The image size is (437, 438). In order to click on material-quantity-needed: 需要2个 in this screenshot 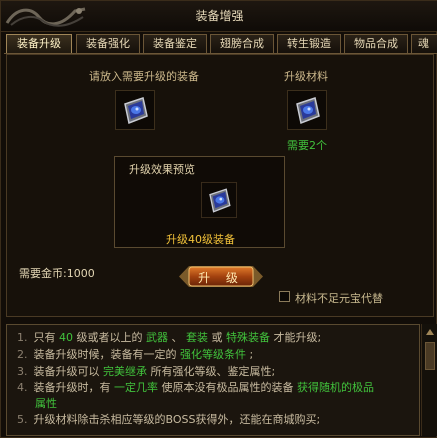, I will do `click(307, 145)`.